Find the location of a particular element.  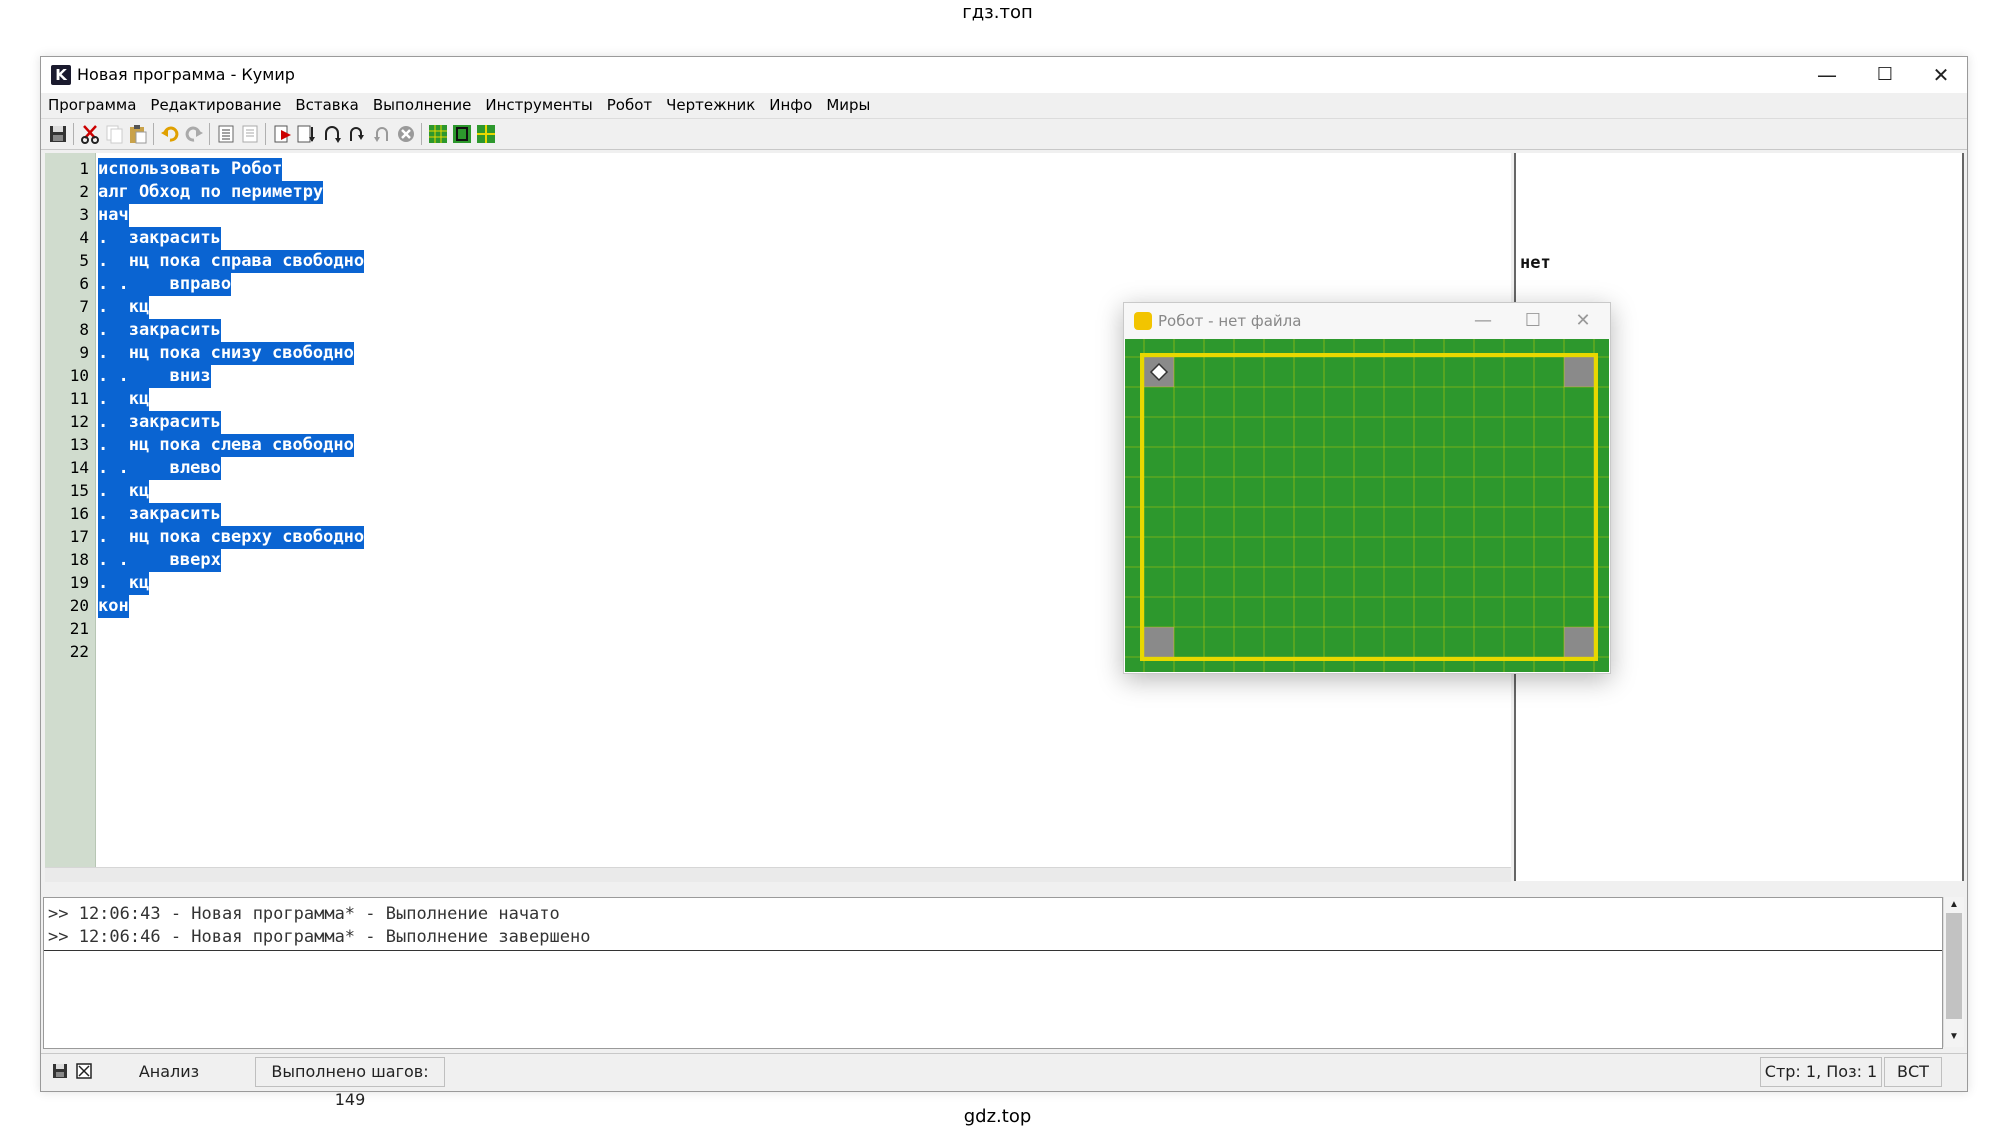

minimize-button: — is located at coordinates (1827, 75).